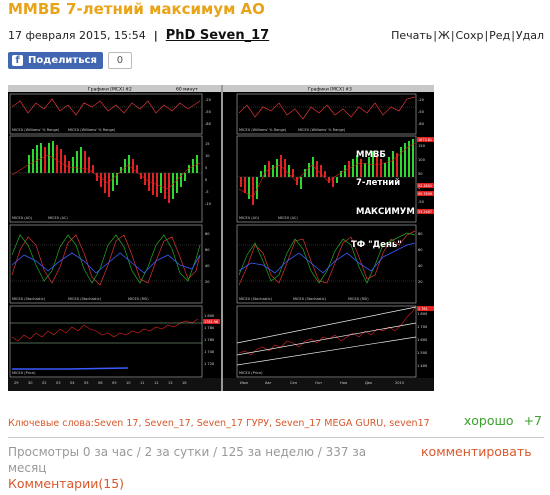 The width and height of the screenshot is (550, 495). I want to click on annotation-line: ТФ "День", so click(376, 245).